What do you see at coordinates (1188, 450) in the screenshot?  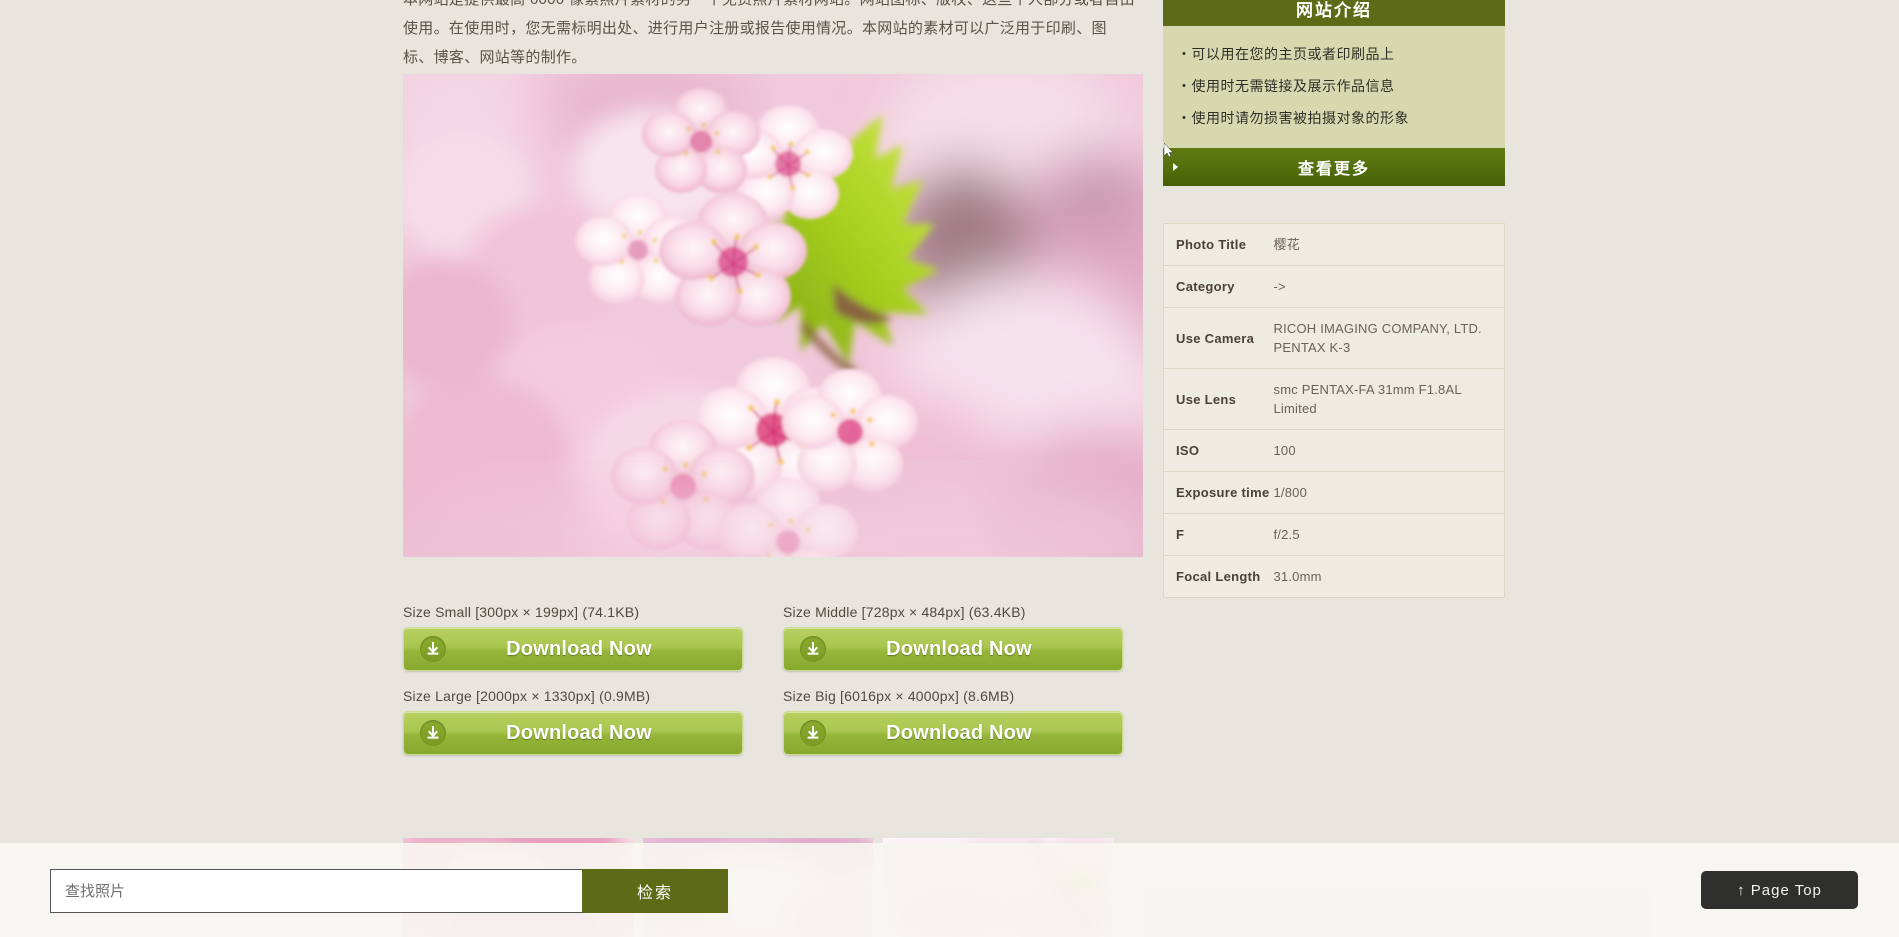 I see `meta-key-iso: ISO` at bounding box center [1188, 450].